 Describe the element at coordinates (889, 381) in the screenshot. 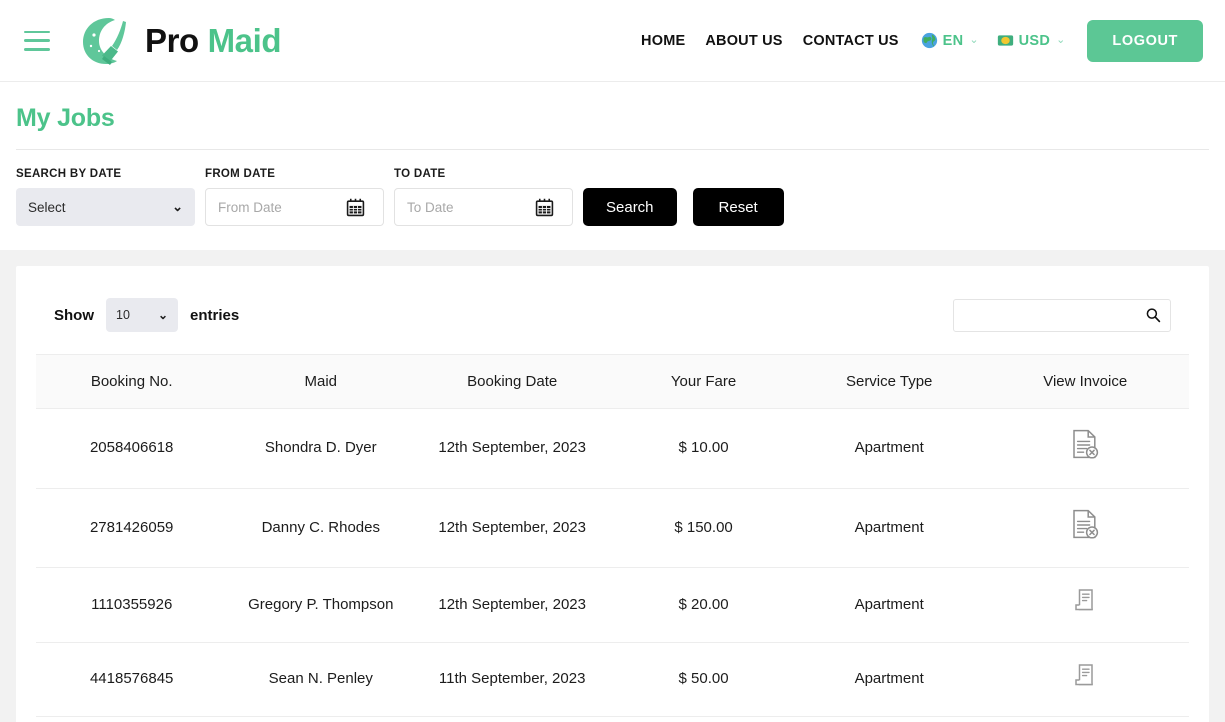

I see `column-header-service-type: Service Type` at that location.